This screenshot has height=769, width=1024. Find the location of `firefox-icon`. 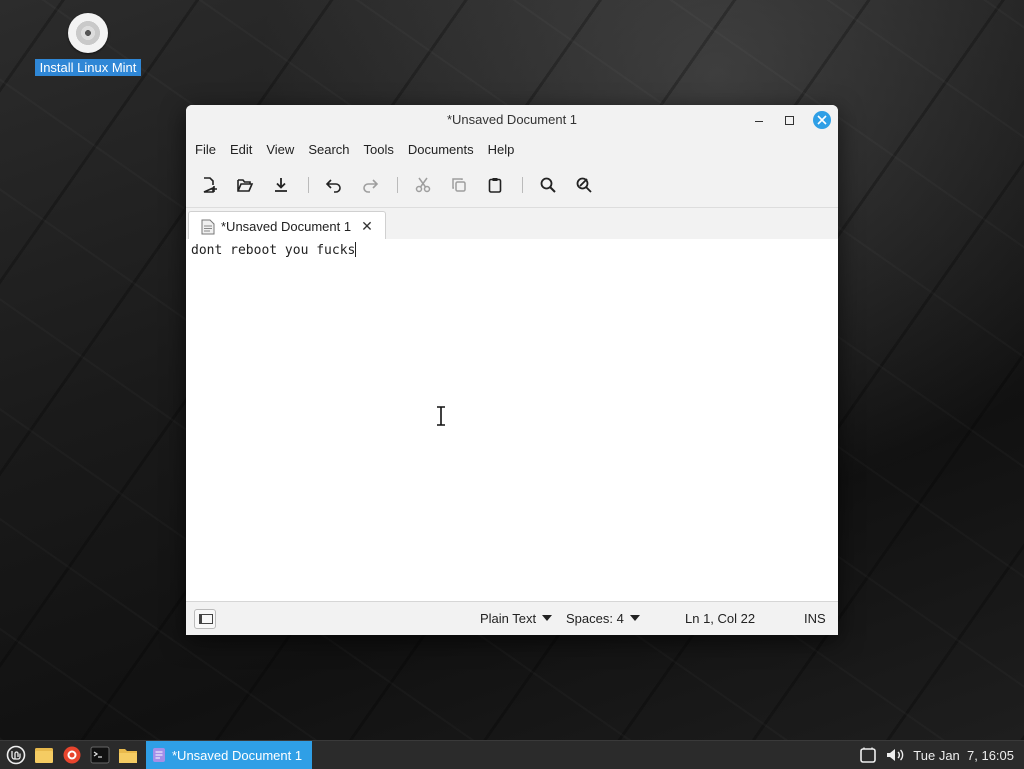

firefox-icon is located at coordinates (72, 755).